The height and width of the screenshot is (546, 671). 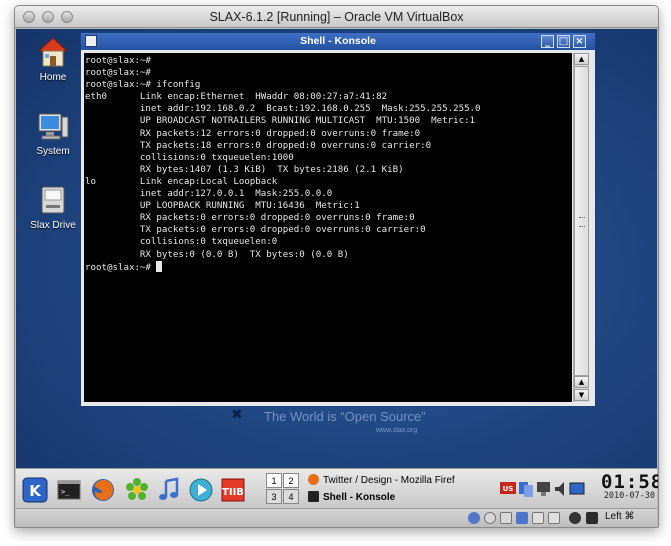 I want to click on network-adapter-icon, so click(x=522, y=518).